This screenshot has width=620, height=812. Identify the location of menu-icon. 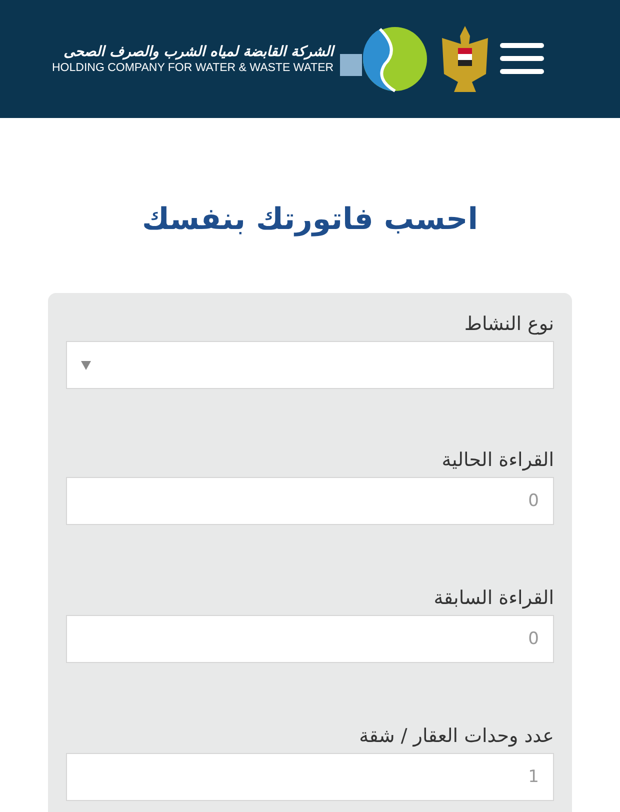
(522, 59).